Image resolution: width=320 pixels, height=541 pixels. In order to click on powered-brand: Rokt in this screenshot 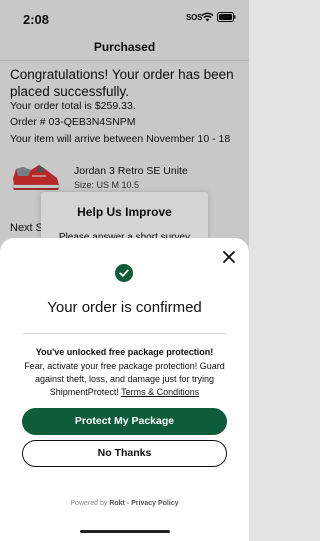, I will do `click(117, 503)`.